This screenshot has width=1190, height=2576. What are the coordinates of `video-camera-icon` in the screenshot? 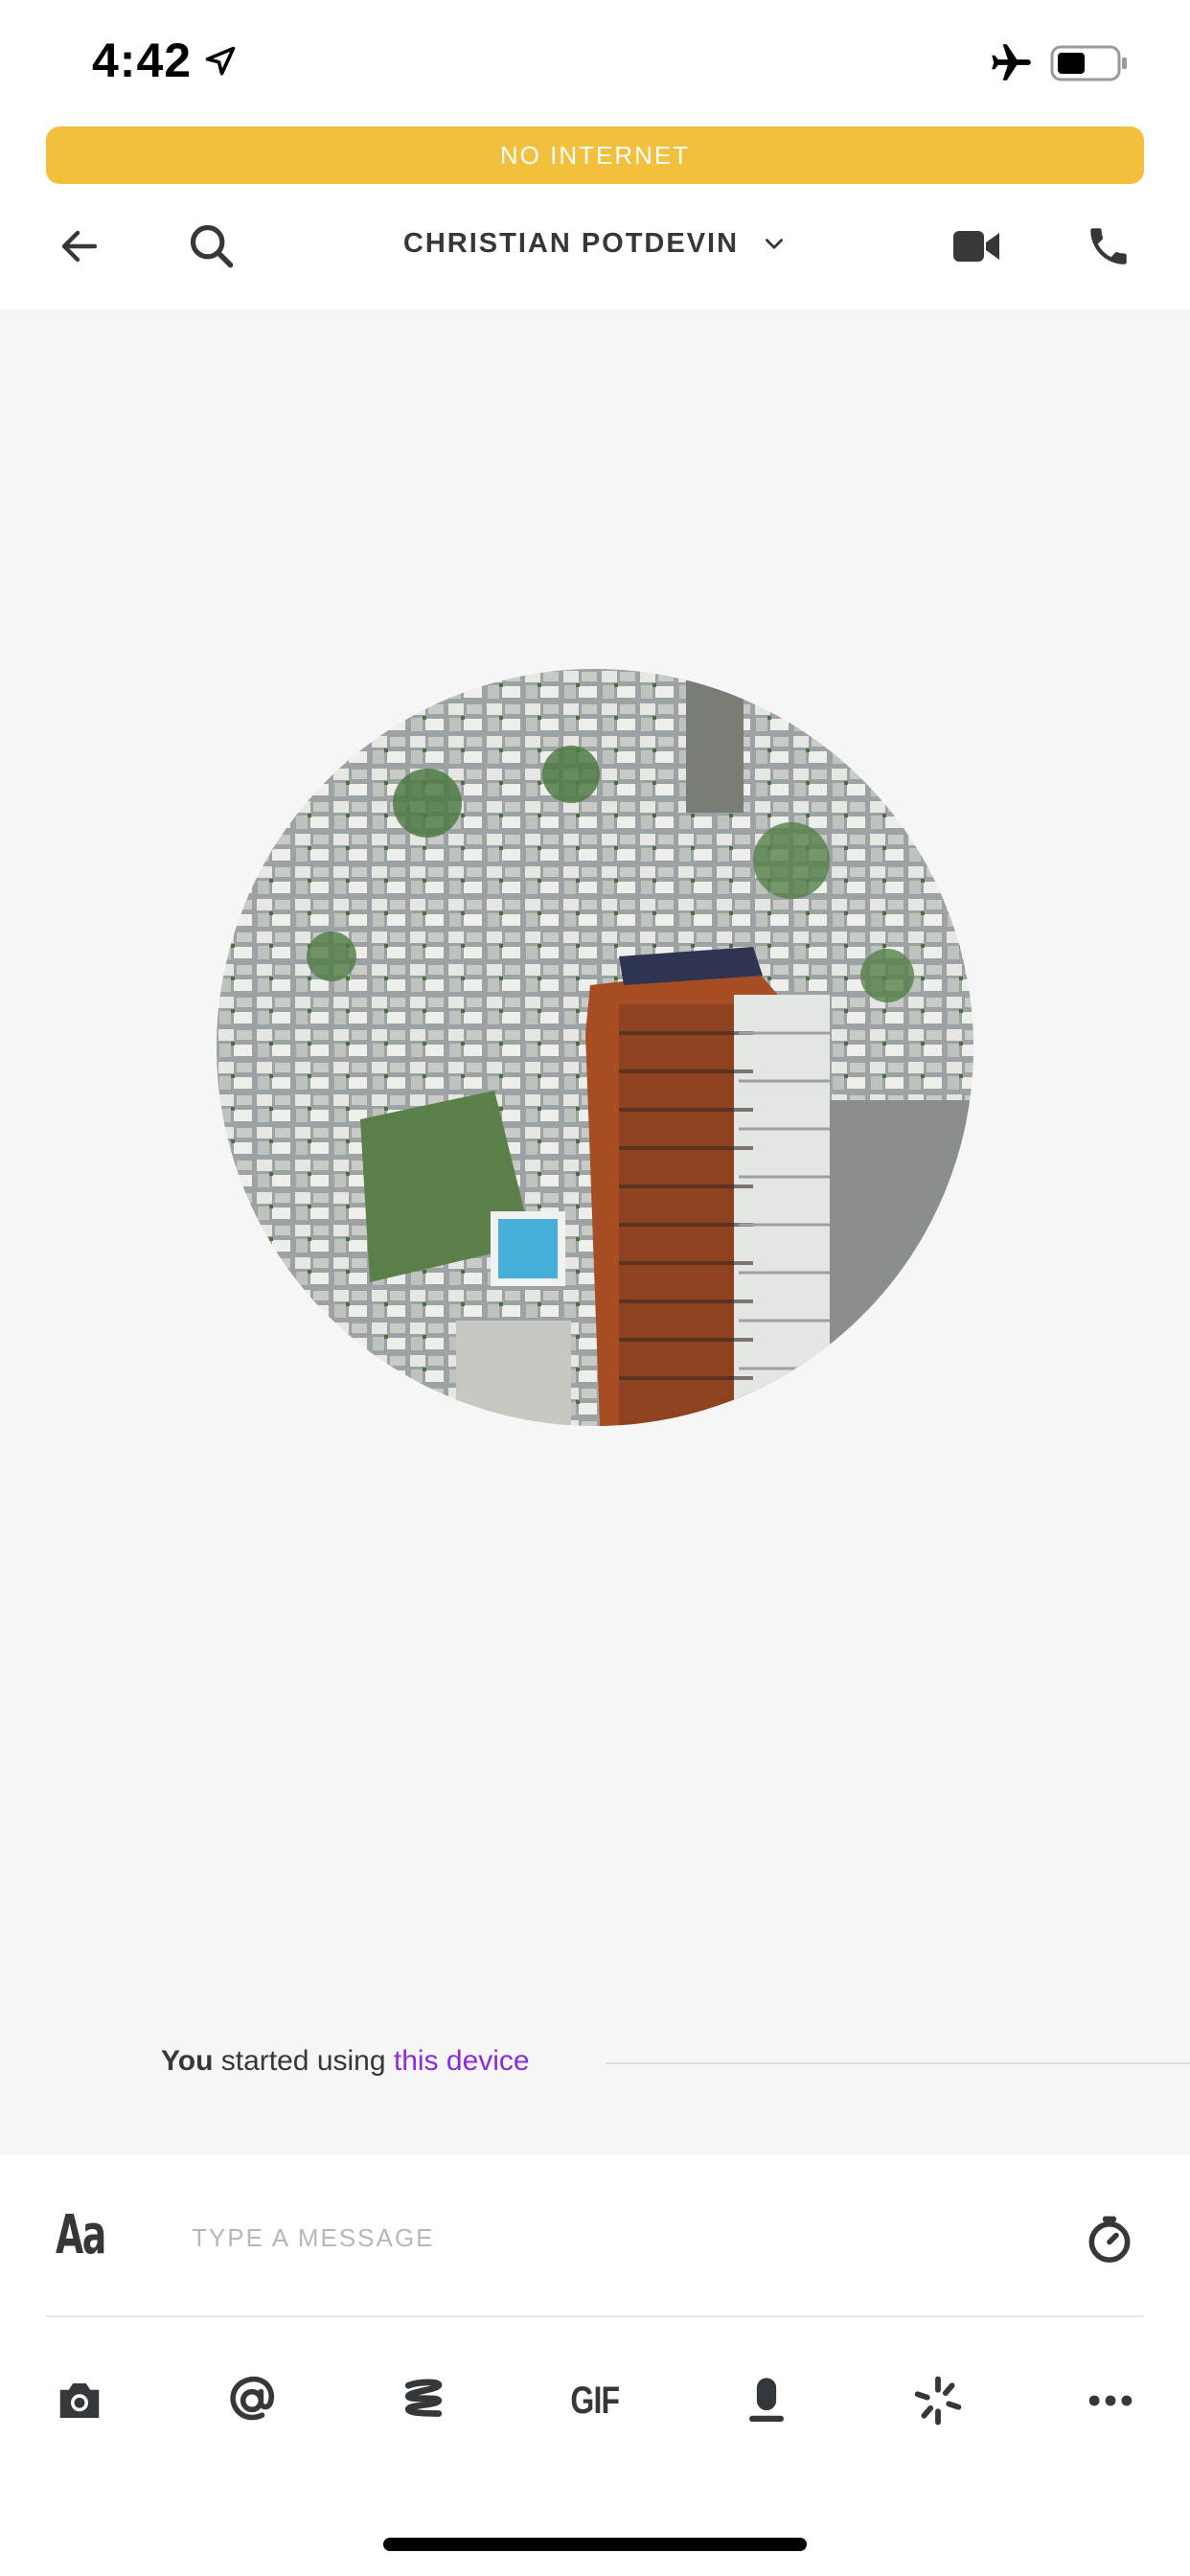 It's located at (976, 246).